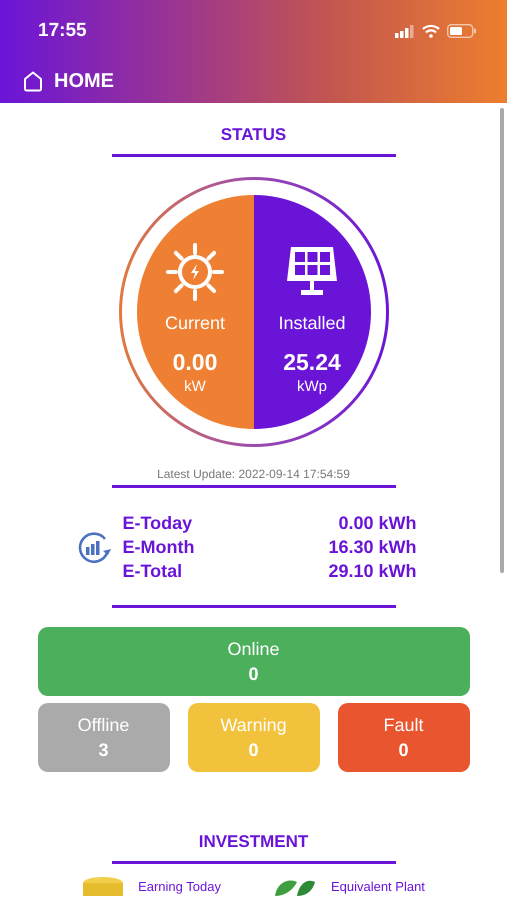 This screenshot has width=507, height=900. What do you see at coordinates (33, 81) in the screenshot?
I see `home-icon` at bounding box center [33, 81].